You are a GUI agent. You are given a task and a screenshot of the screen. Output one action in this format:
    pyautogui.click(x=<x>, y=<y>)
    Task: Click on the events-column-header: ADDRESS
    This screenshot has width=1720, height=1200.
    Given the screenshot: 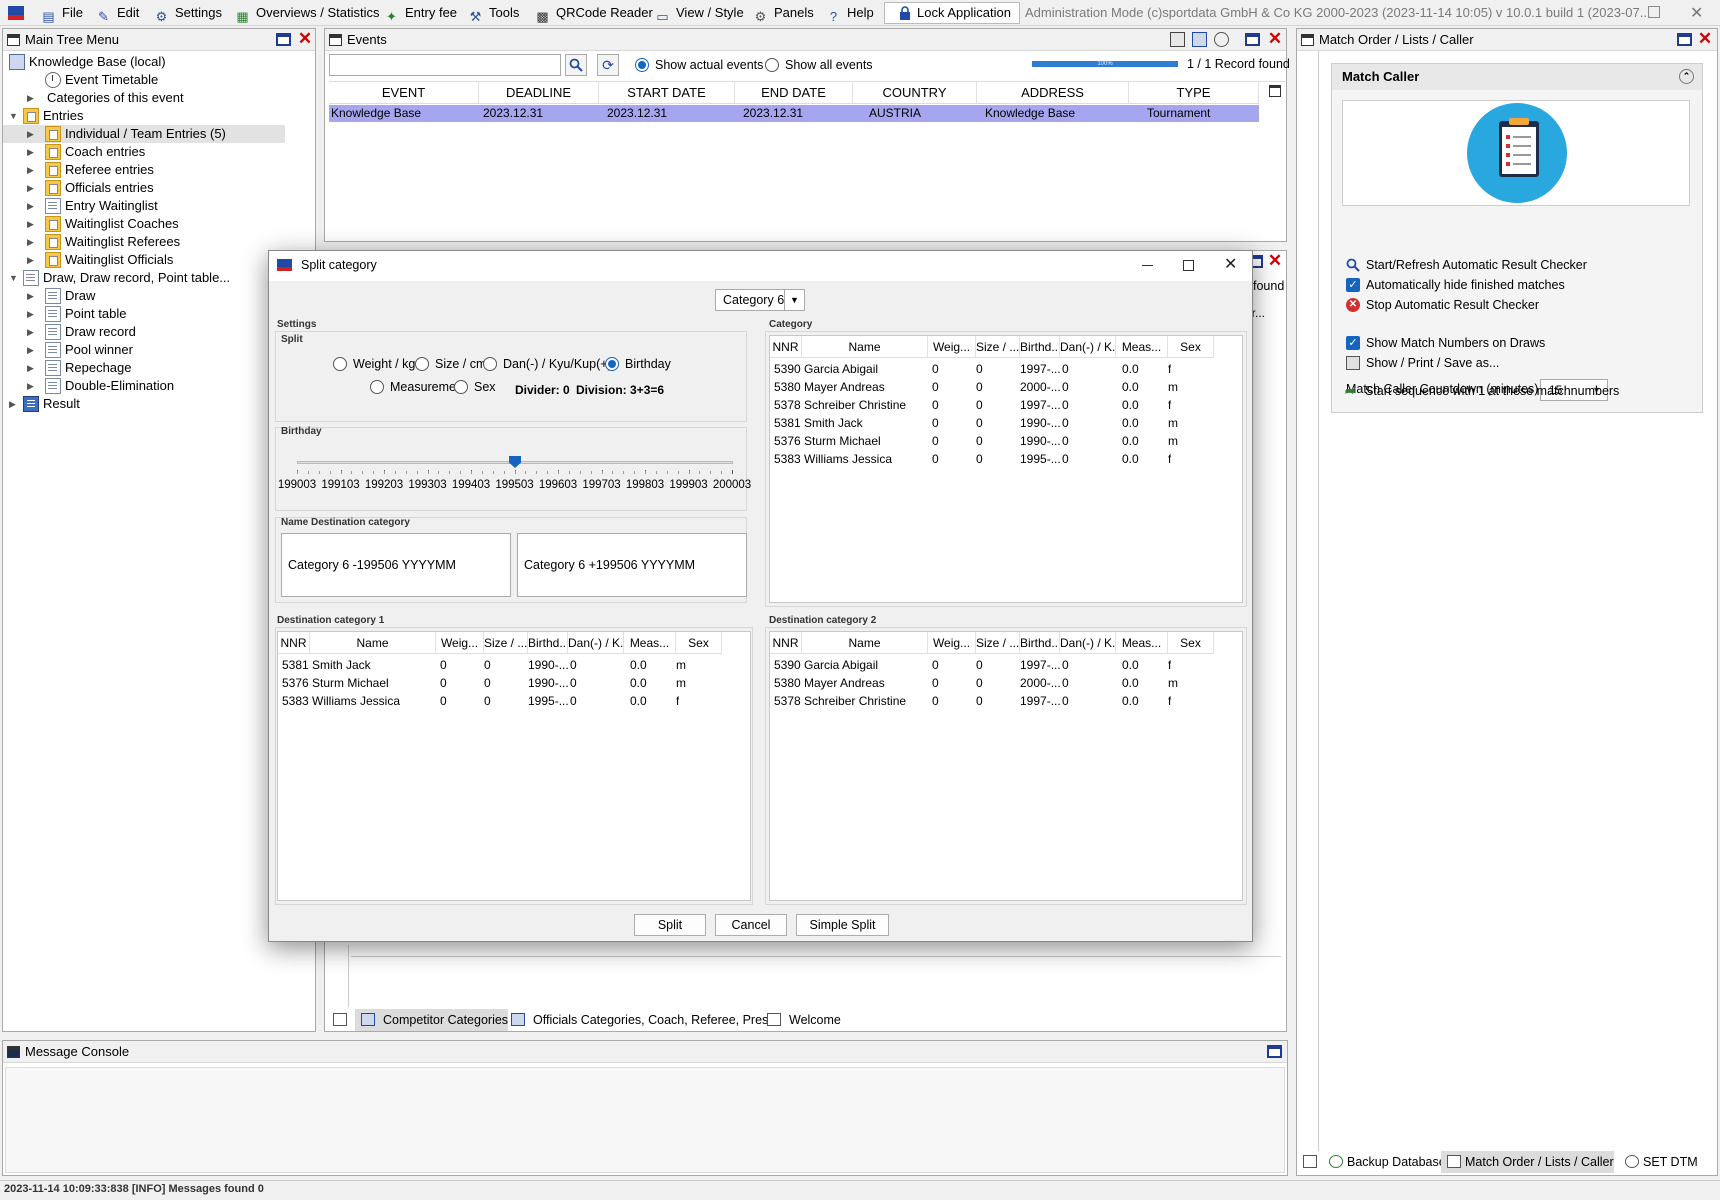 What is the action you would take?
    pyautogui.click(x=1053, y=93)
    